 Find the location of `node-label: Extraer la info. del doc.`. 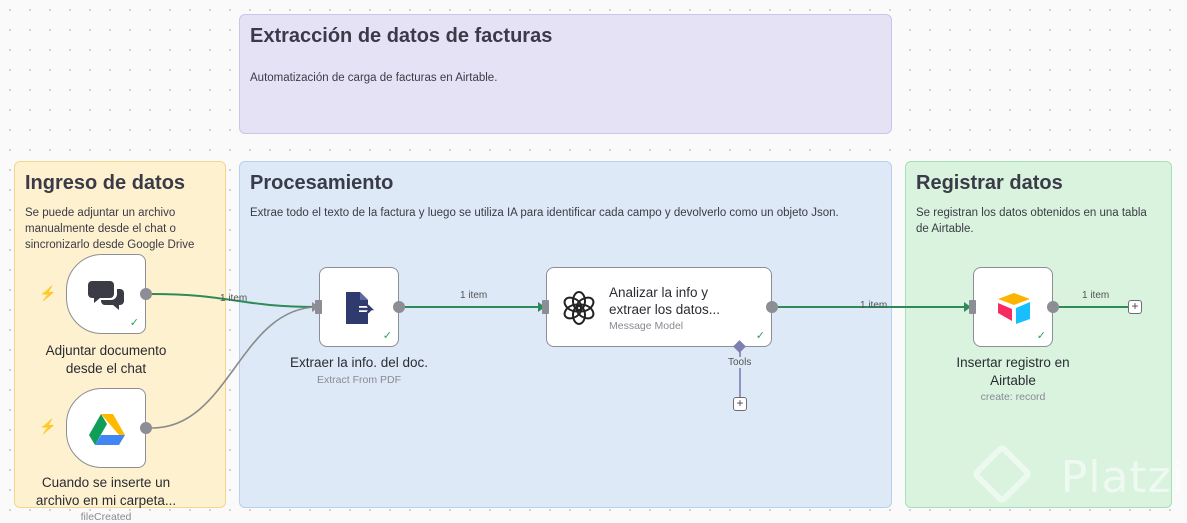

node-label: Extraer la info. del doc. is located at coordinates (359, 362).